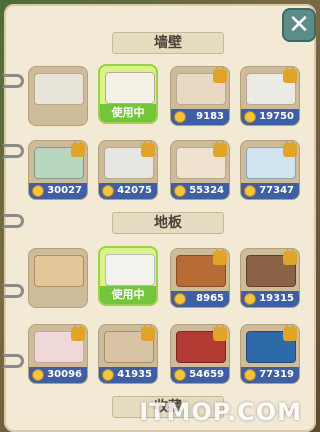 This screenshot has height=432, width=320. I want to click on wall-item-2: 使用中, so click(128, 94).